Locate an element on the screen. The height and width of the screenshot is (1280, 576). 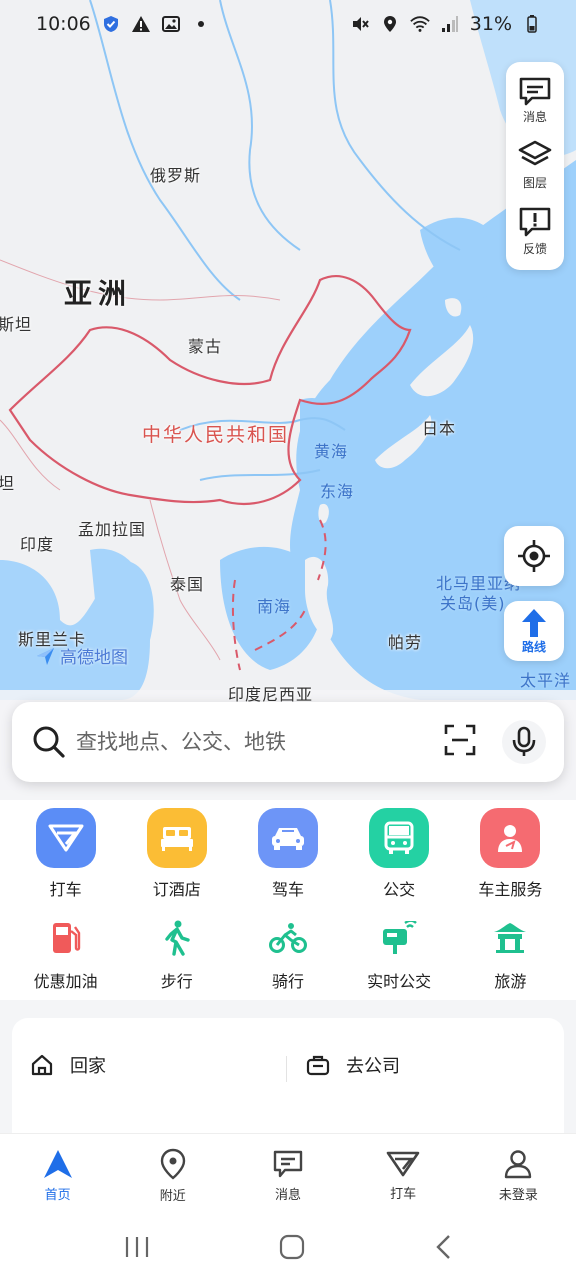
system-nav-bar is located at coordinates (288, 1248).